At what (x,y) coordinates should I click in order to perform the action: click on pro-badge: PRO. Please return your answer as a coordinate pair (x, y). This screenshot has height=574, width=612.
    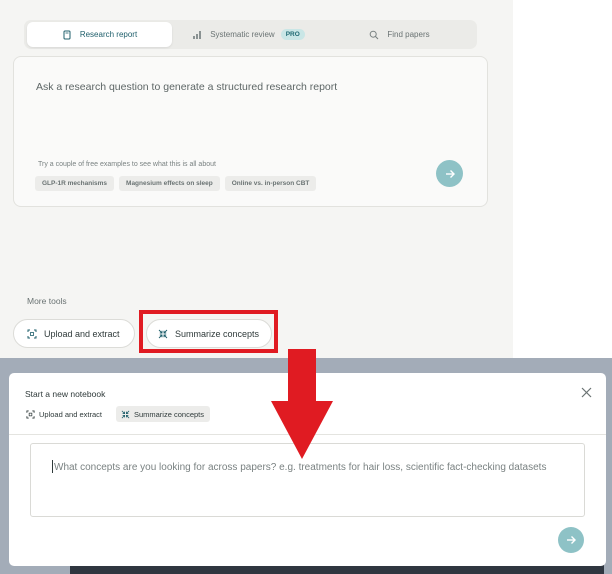
    Looking at the image, I should click on (292, 34).